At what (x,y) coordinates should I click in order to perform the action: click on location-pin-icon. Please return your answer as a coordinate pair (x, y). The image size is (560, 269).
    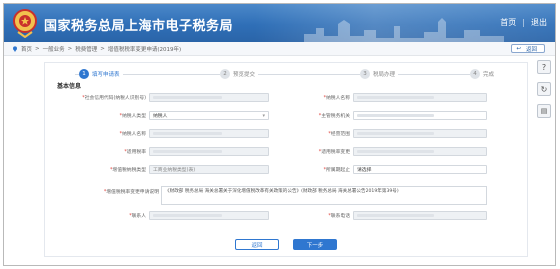
    Looking at the image, I should click on (15, 48).